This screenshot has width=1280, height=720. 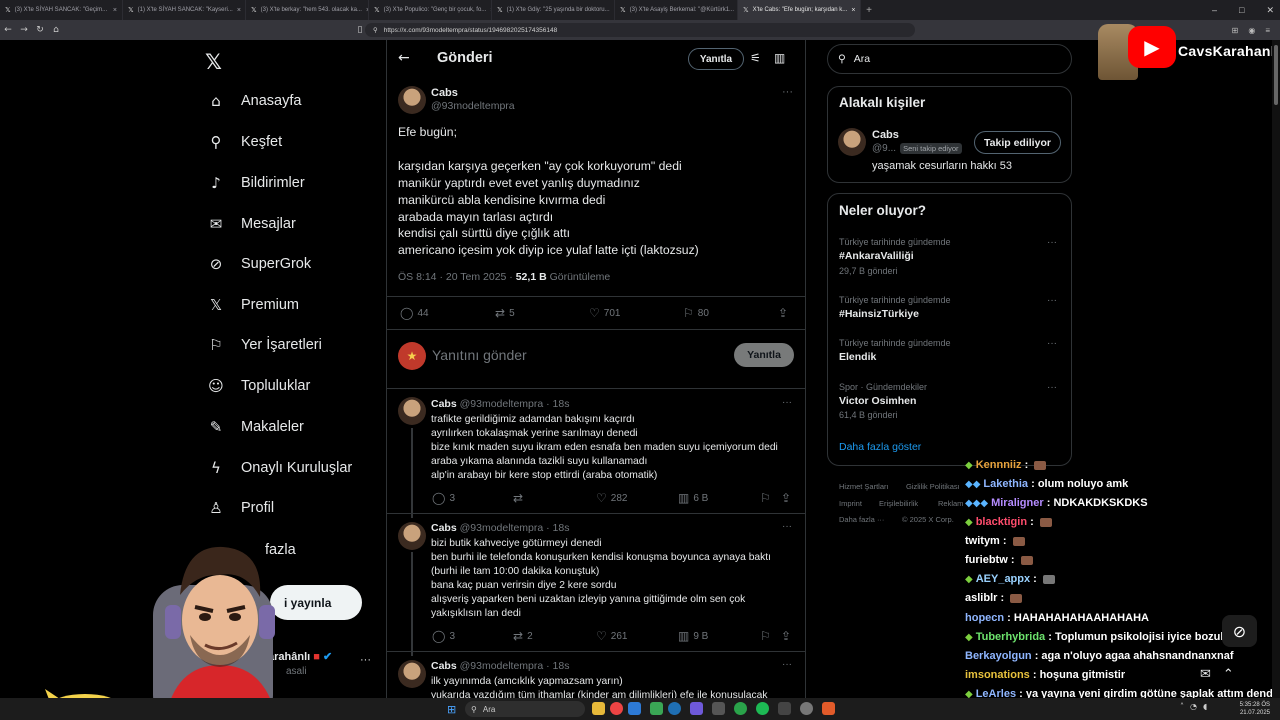 I want to click on nav-item-notifications: ♪ Bildirimler, so click(x=255, y=183).